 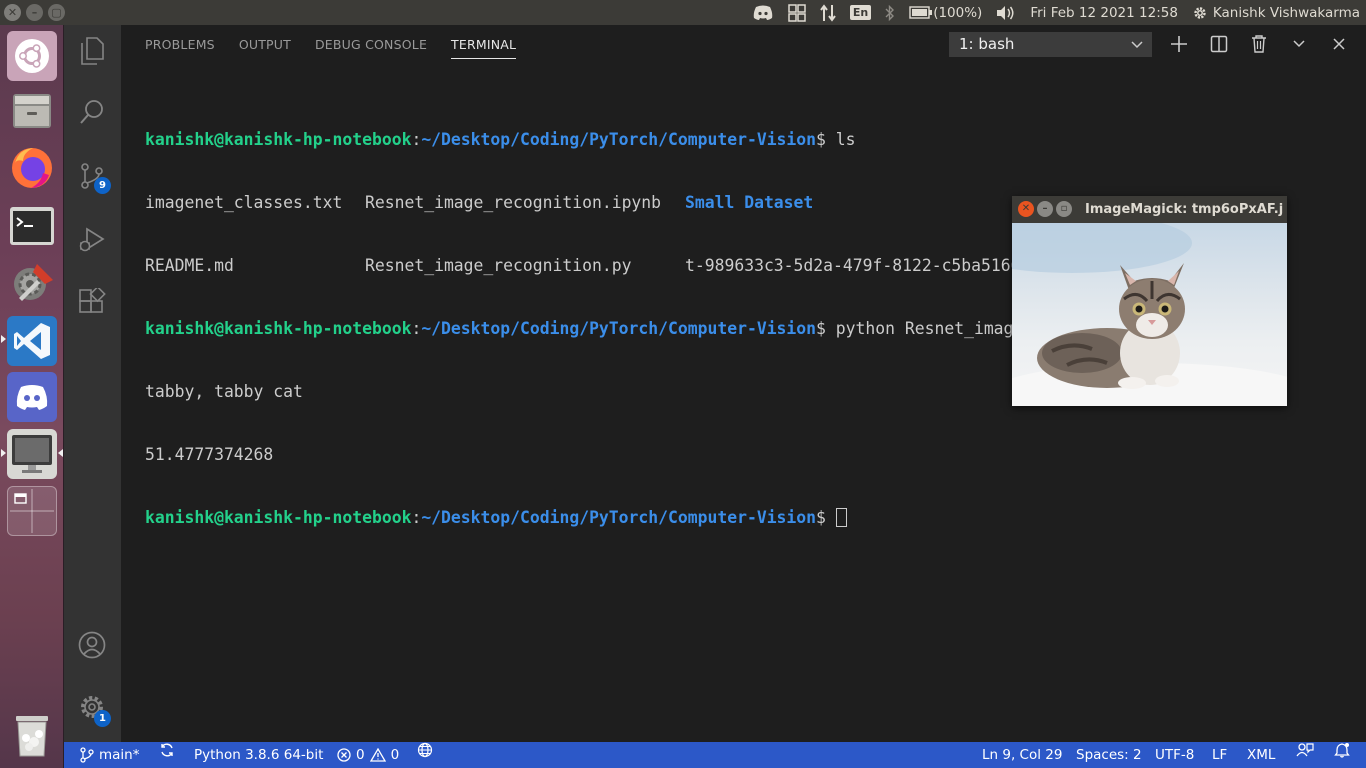 I want to click on vscode-running-indicator, so click(x=3, y=339).